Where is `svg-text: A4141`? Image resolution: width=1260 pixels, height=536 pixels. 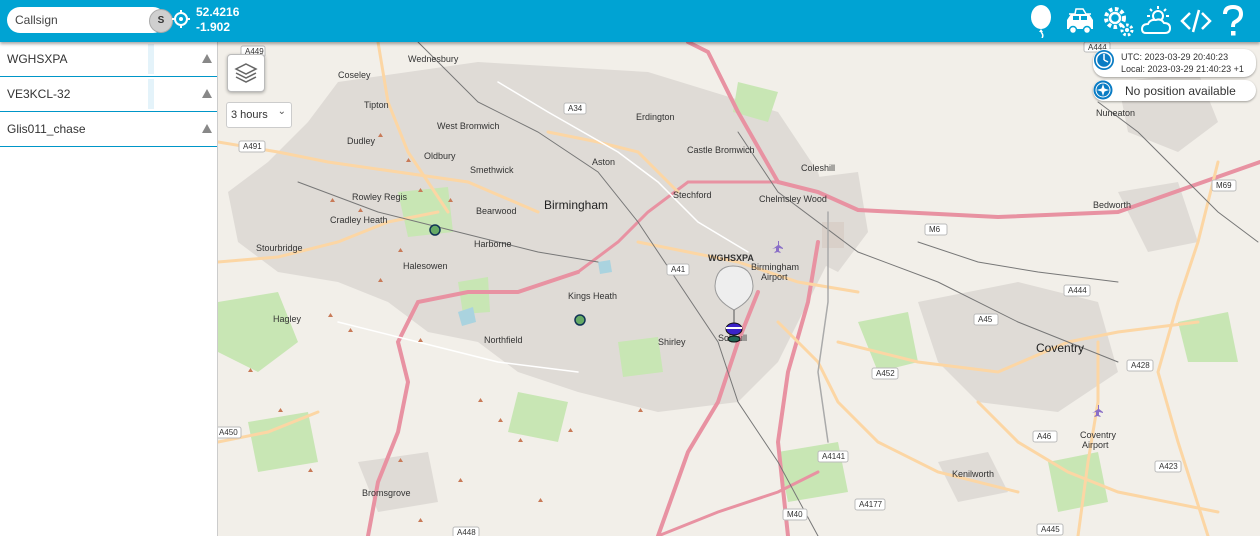
svg-text: A4141 is located at coordinates (834, 456).